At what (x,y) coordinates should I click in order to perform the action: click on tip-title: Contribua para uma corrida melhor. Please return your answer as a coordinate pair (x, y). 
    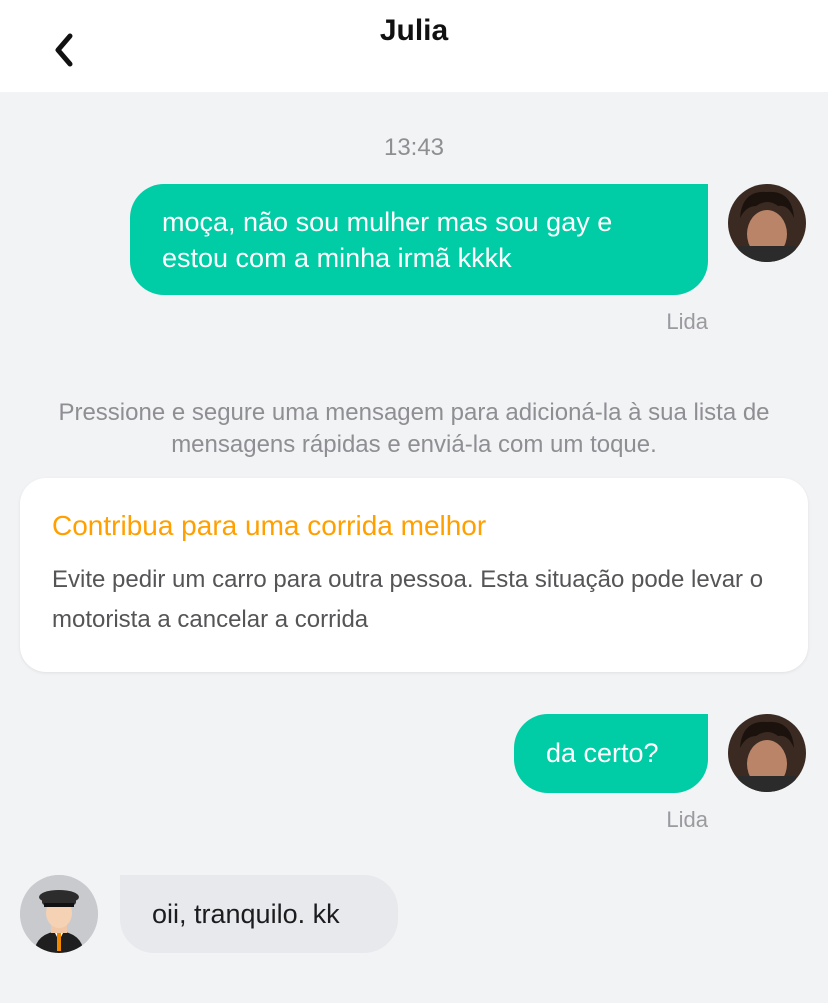
    Looking at the image, I should click on (269, 525).